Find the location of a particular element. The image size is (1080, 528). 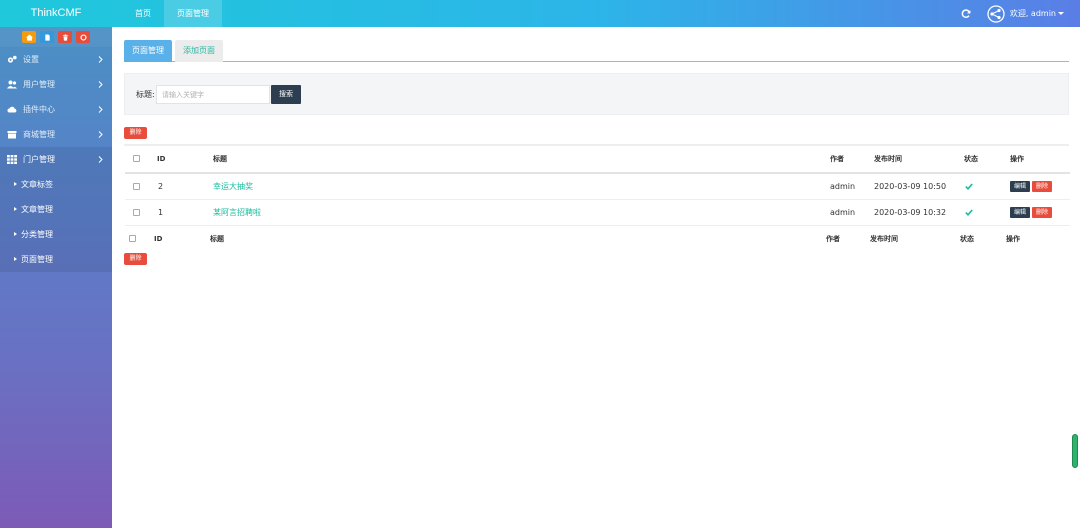

sidebar-item-shop: 商城管理 is located at coordinates (56, 134).